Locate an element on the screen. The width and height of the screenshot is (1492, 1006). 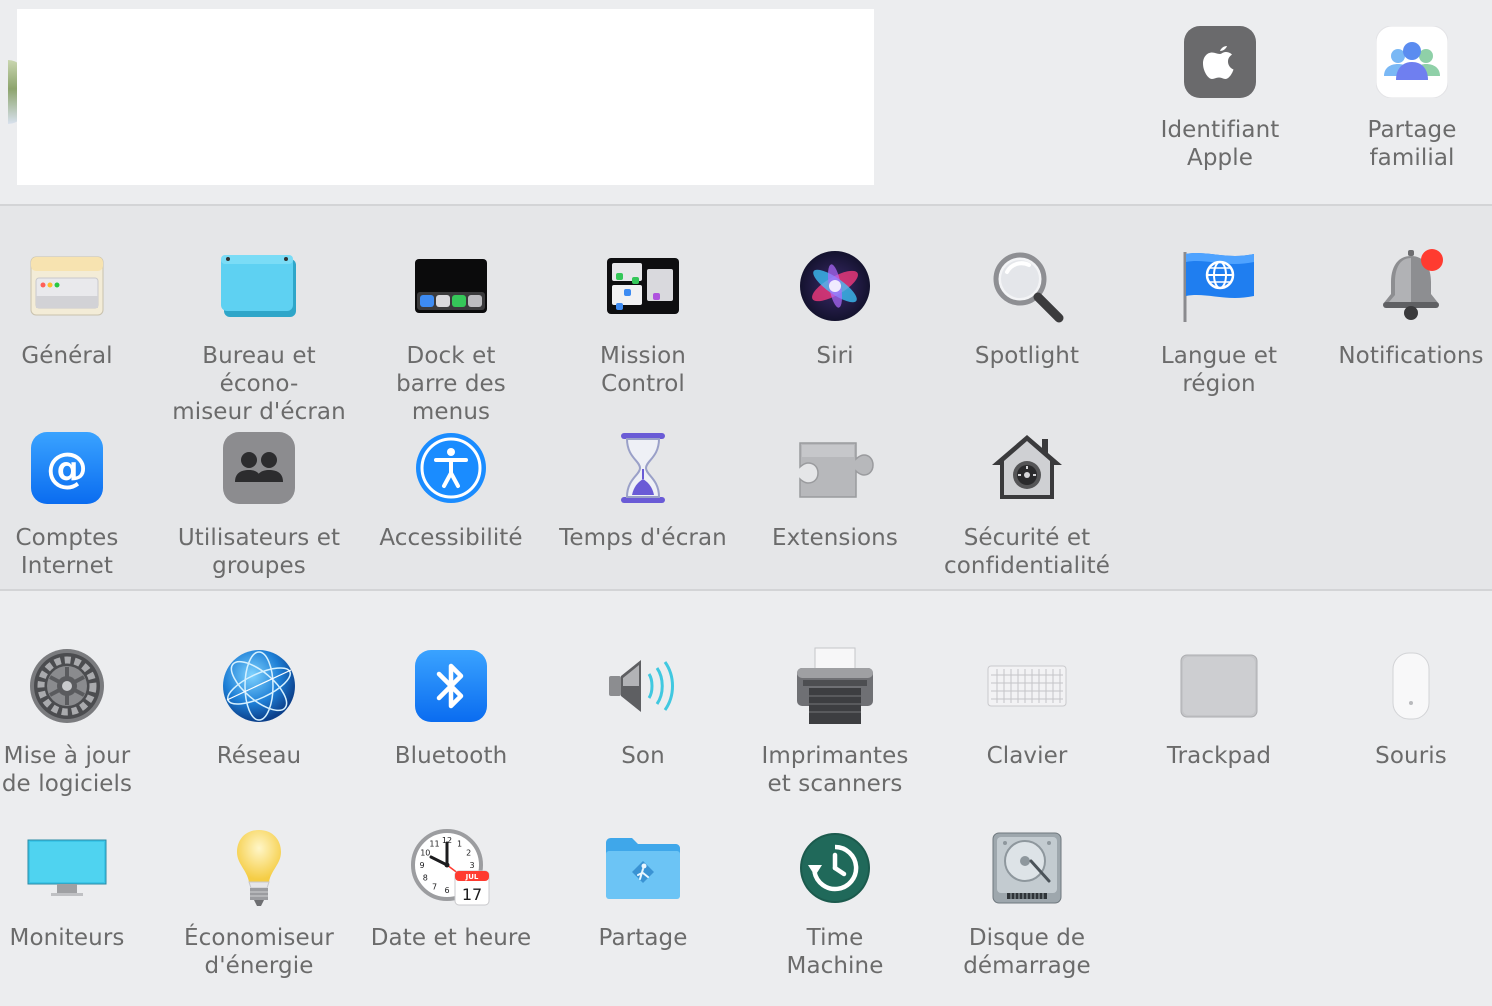
pane-sharing: Partage is located at coordinates (643, 890).